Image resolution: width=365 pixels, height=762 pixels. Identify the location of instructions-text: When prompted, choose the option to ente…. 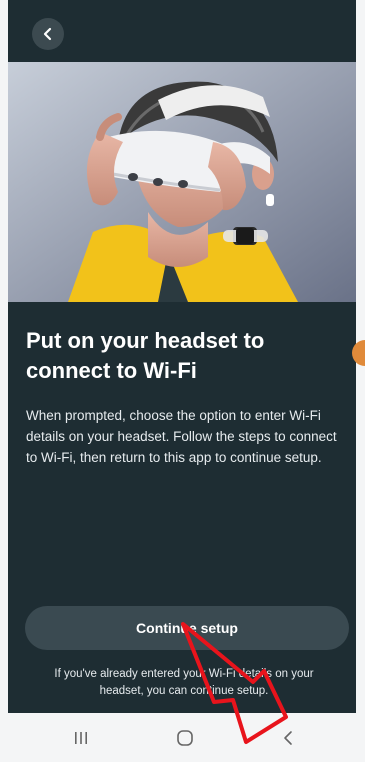
(181, 436).